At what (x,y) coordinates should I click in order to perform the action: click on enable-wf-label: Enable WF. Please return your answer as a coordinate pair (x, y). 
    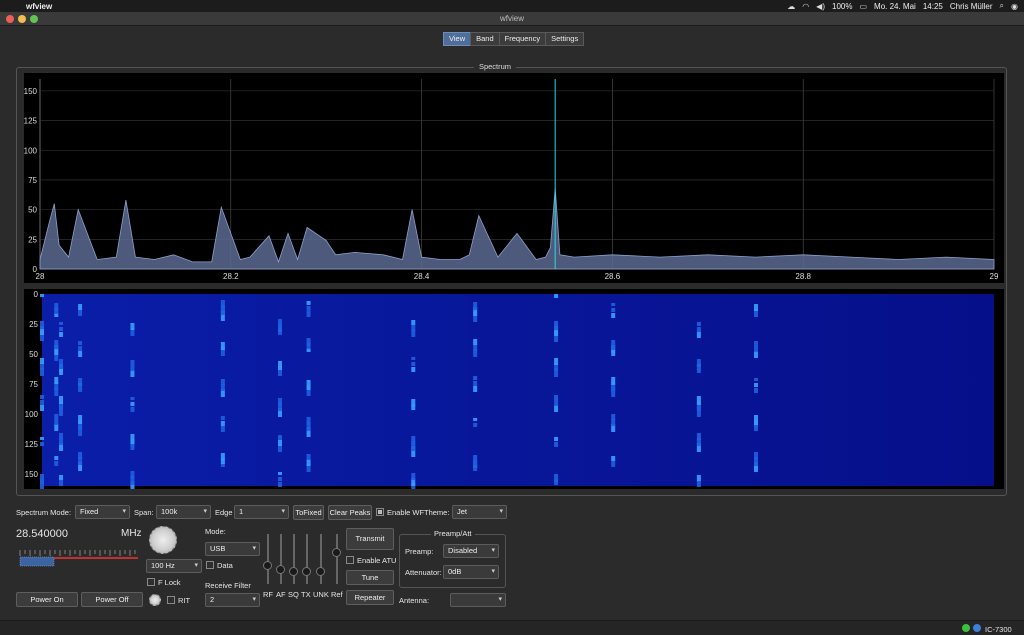
    Looking at the image, I should click on (406, 512).